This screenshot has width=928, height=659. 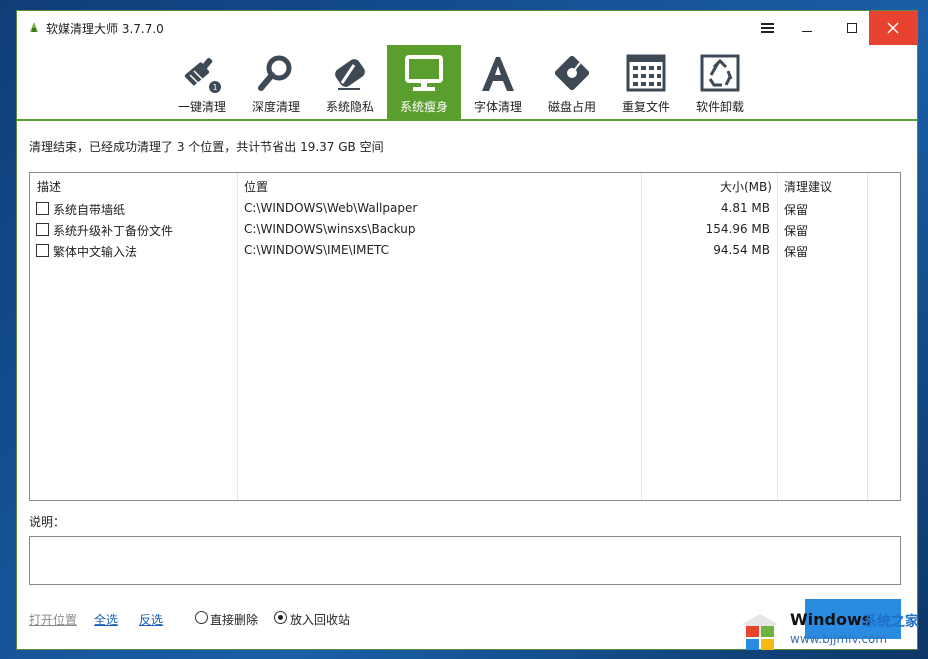 I want to click on magnifier-icon, so click(x=275, y=73).